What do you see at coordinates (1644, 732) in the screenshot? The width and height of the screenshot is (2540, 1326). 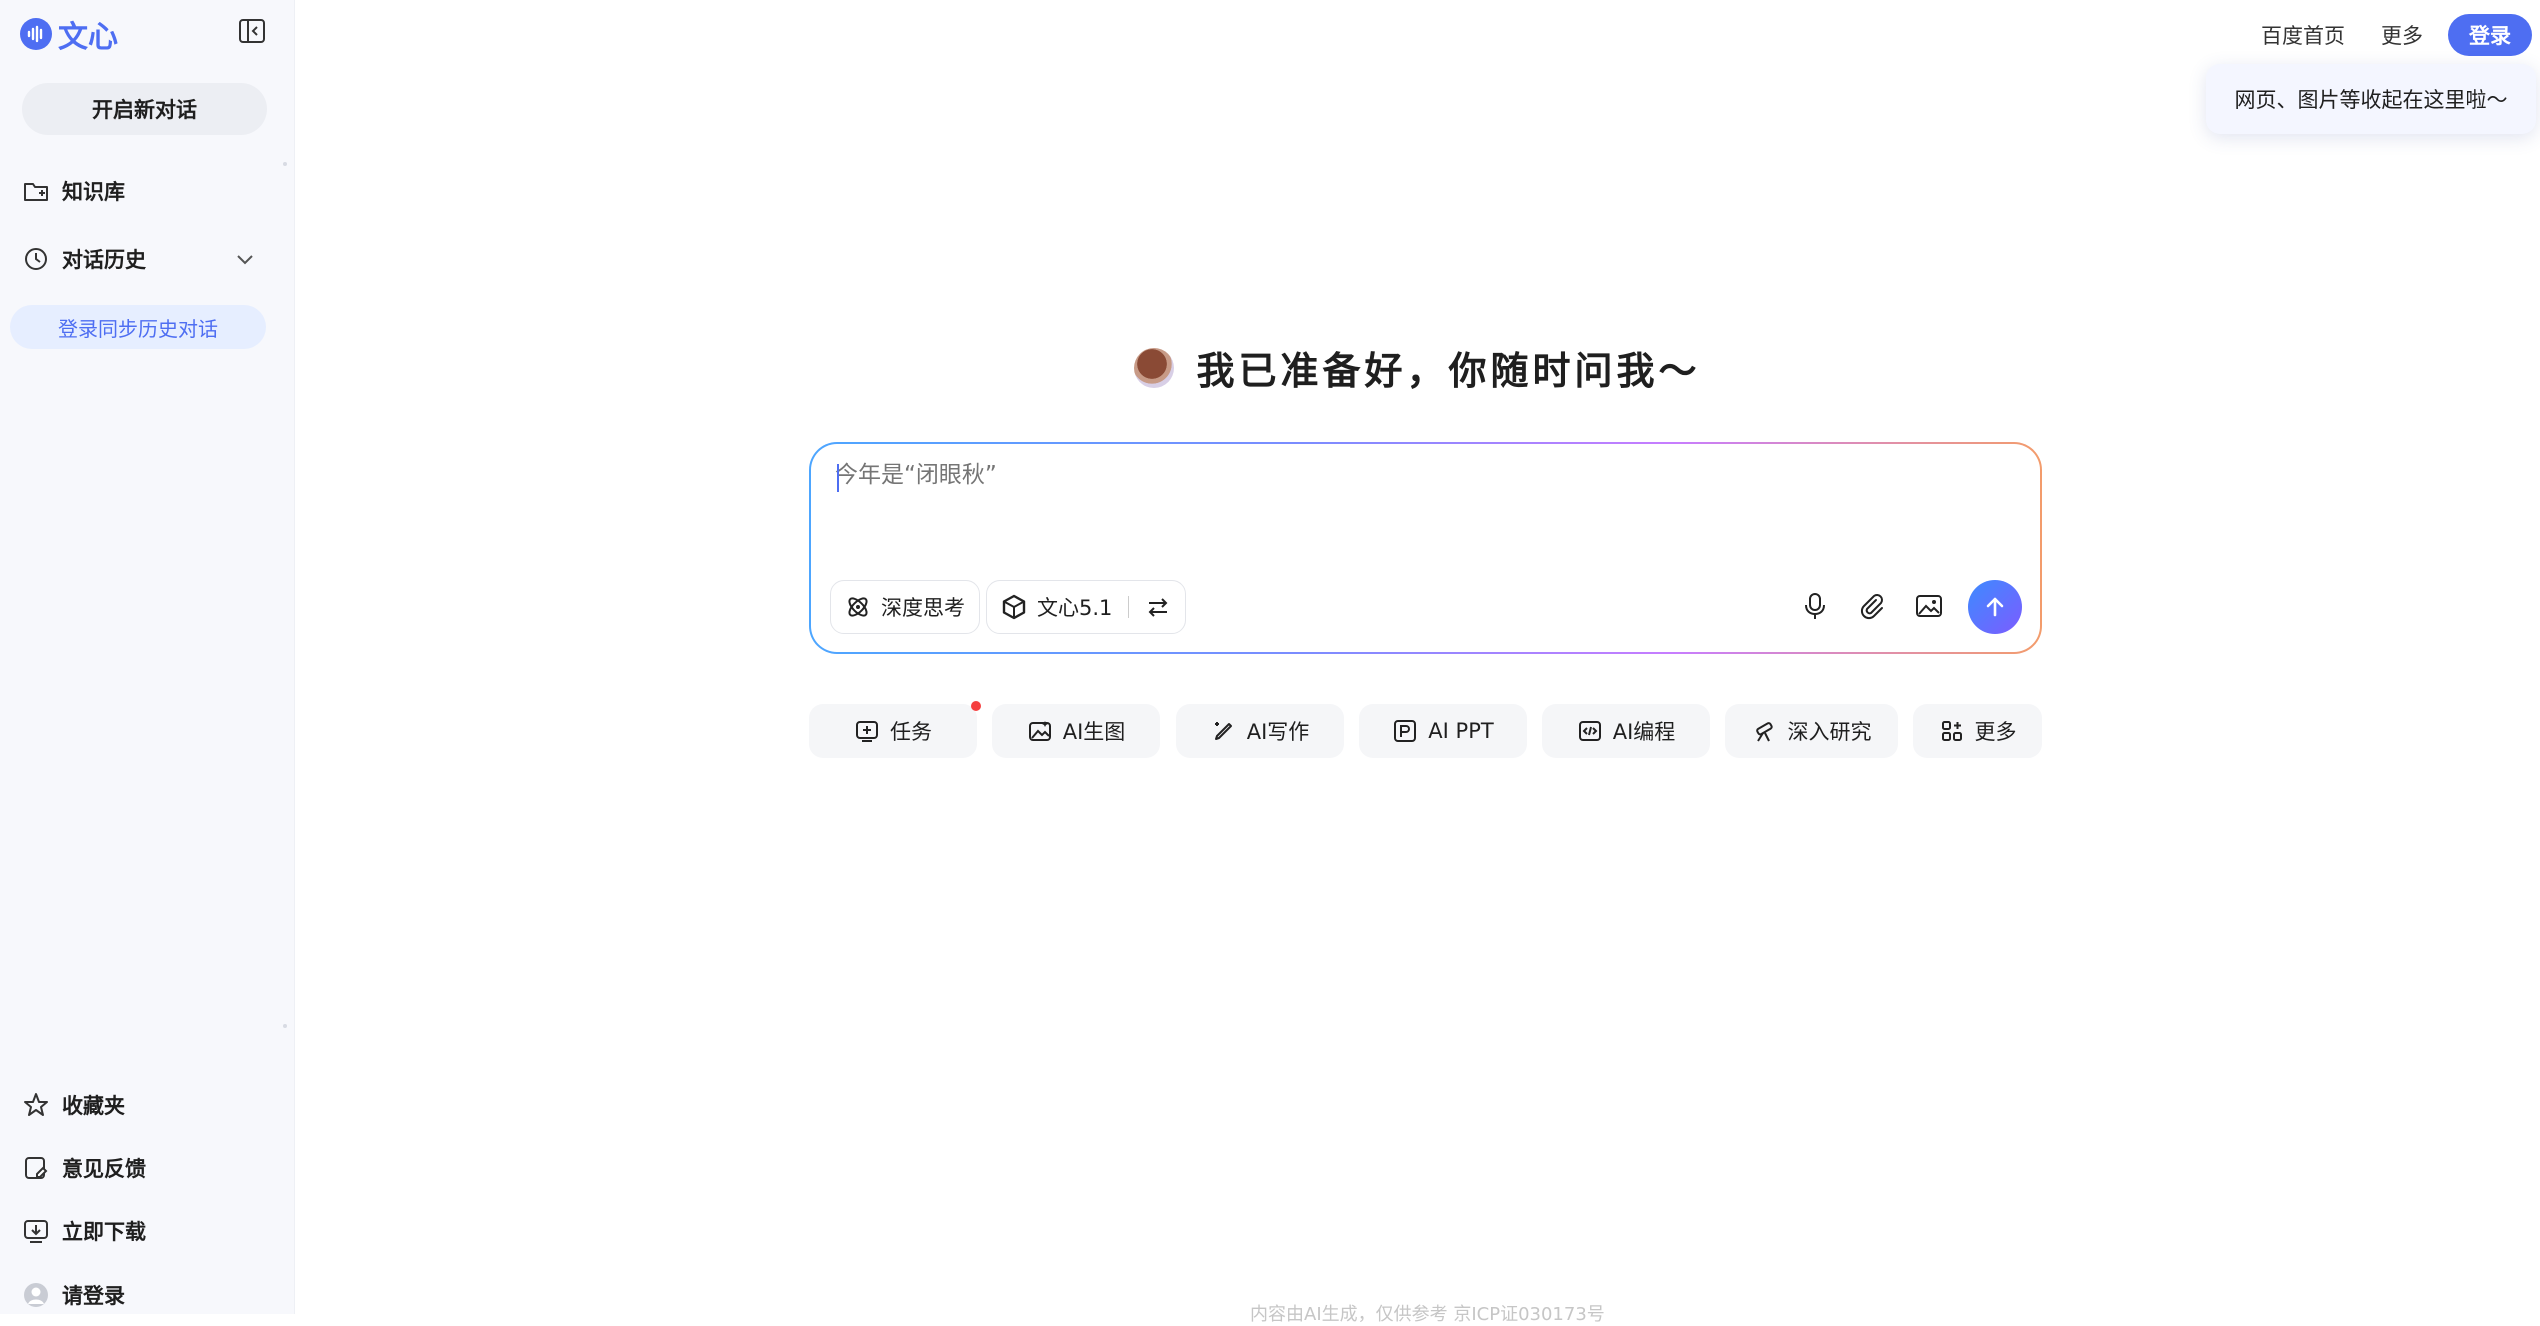 I see `quick-action-label: AI编程` at bounding box center [1644, 732].